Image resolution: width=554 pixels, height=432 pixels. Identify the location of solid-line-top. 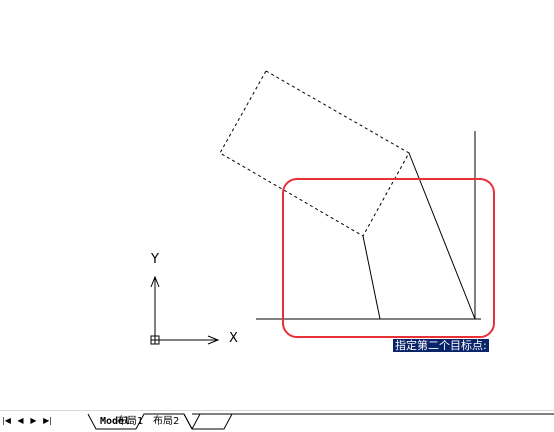
(442, 236).